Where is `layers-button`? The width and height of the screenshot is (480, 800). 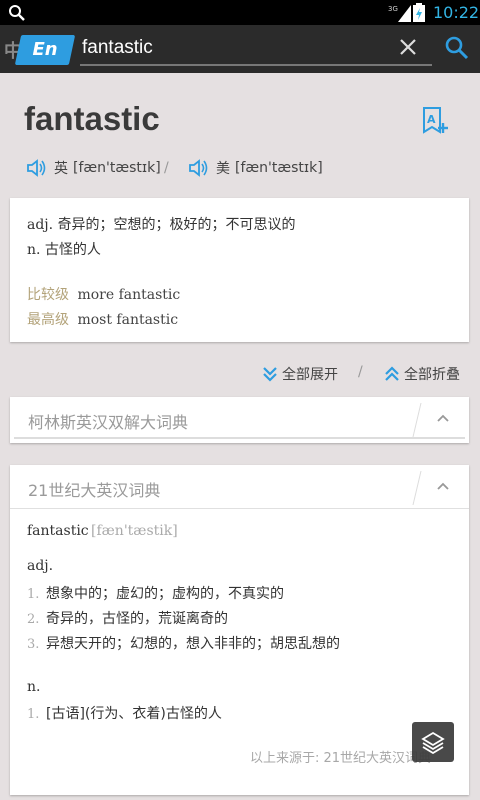 layers-button is located at coordinates (433, 742).